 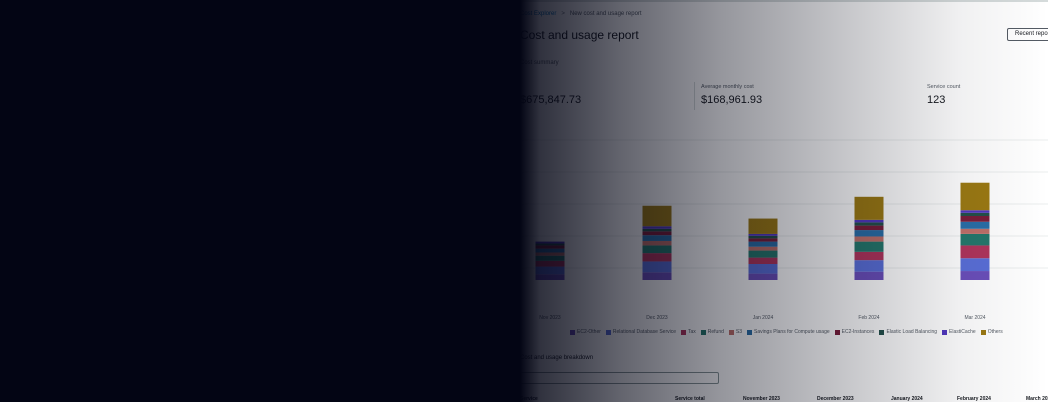 What do you see at coordinates (974, 399) in the screenshot?
I see `table-column-header: February 2024` at bounding box center [974, 399].